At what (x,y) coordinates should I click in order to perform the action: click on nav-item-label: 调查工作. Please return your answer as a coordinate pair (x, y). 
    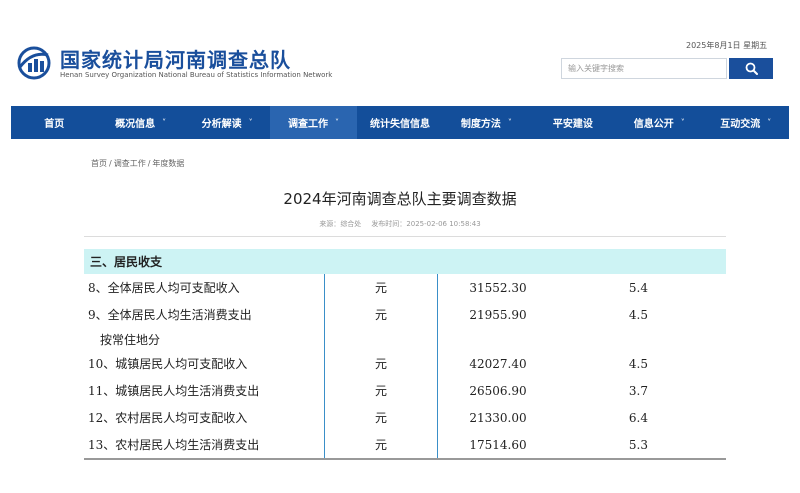
    Looking at the image, I should click on (308, 124).